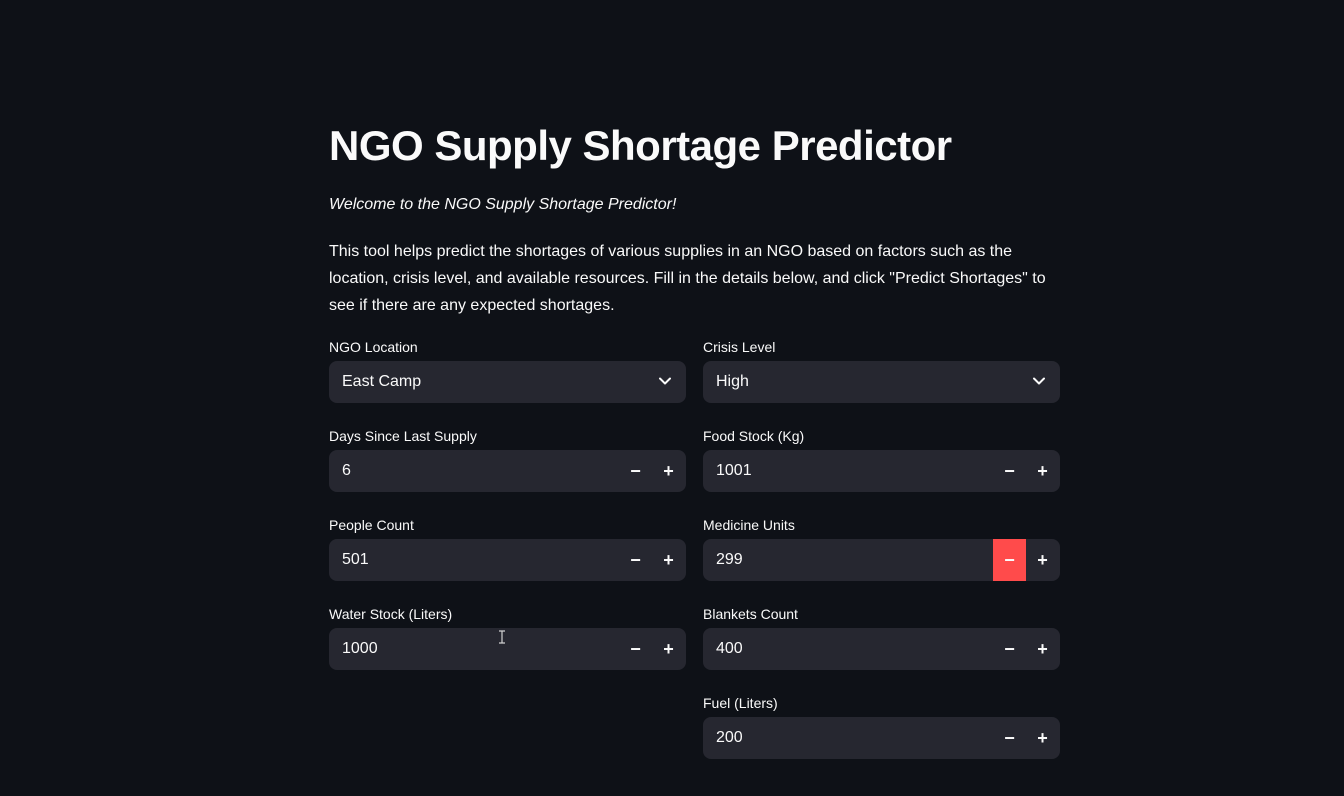  I want to click on water-stock-value: 1000, so click(360, 649).